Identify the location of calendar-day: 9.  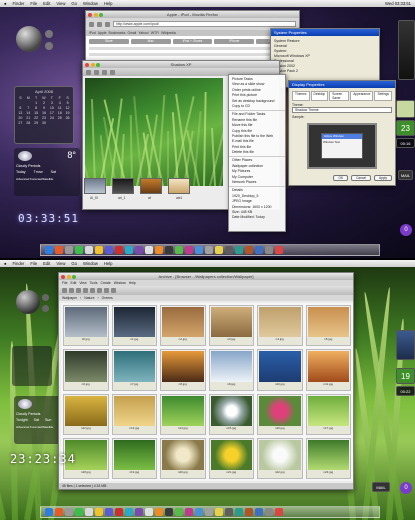
(44, 108).